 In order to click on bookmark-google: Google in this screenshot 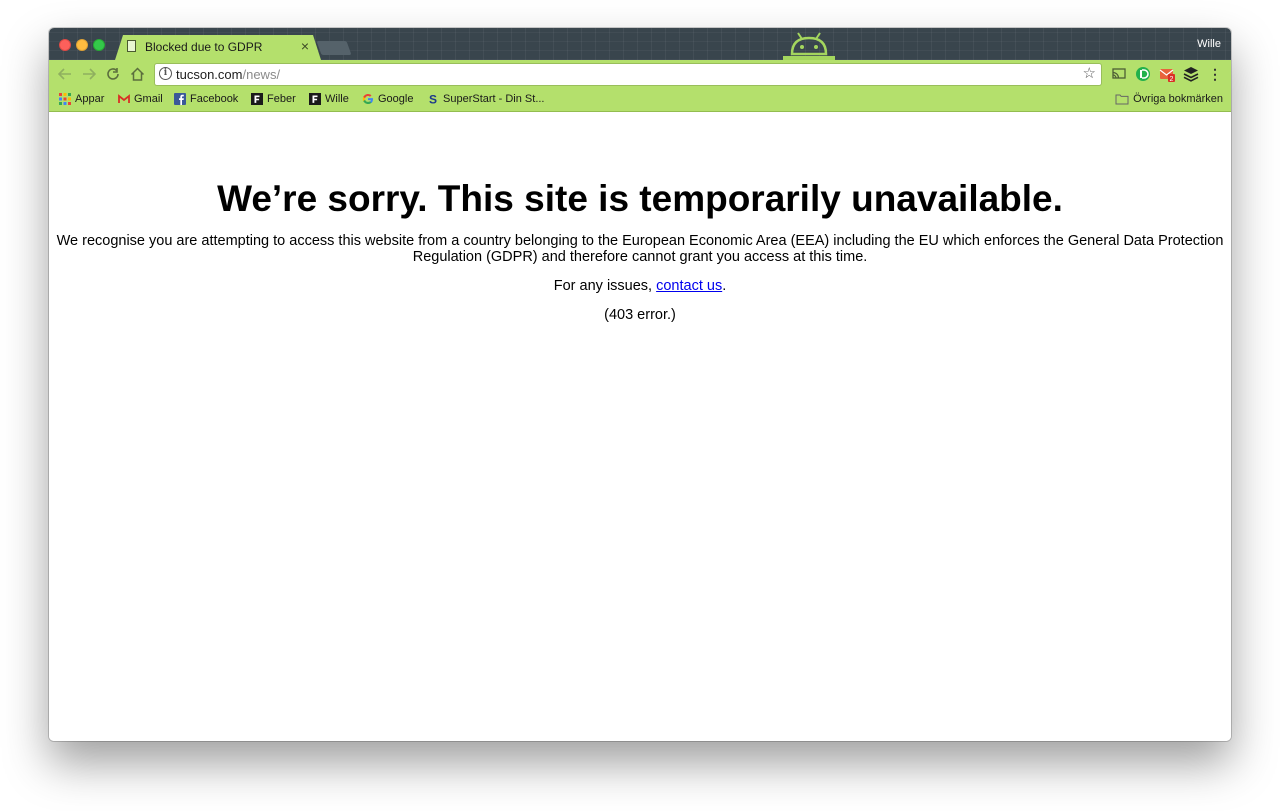, I will do `click(387, 99)`.